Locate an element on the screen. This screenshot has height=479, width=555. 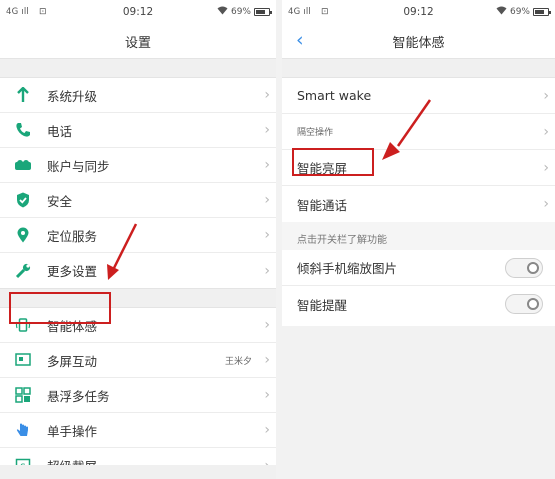
settings-item-multiscreen: 多屏互动 王米夕 › is located at coordinates (138, 360).